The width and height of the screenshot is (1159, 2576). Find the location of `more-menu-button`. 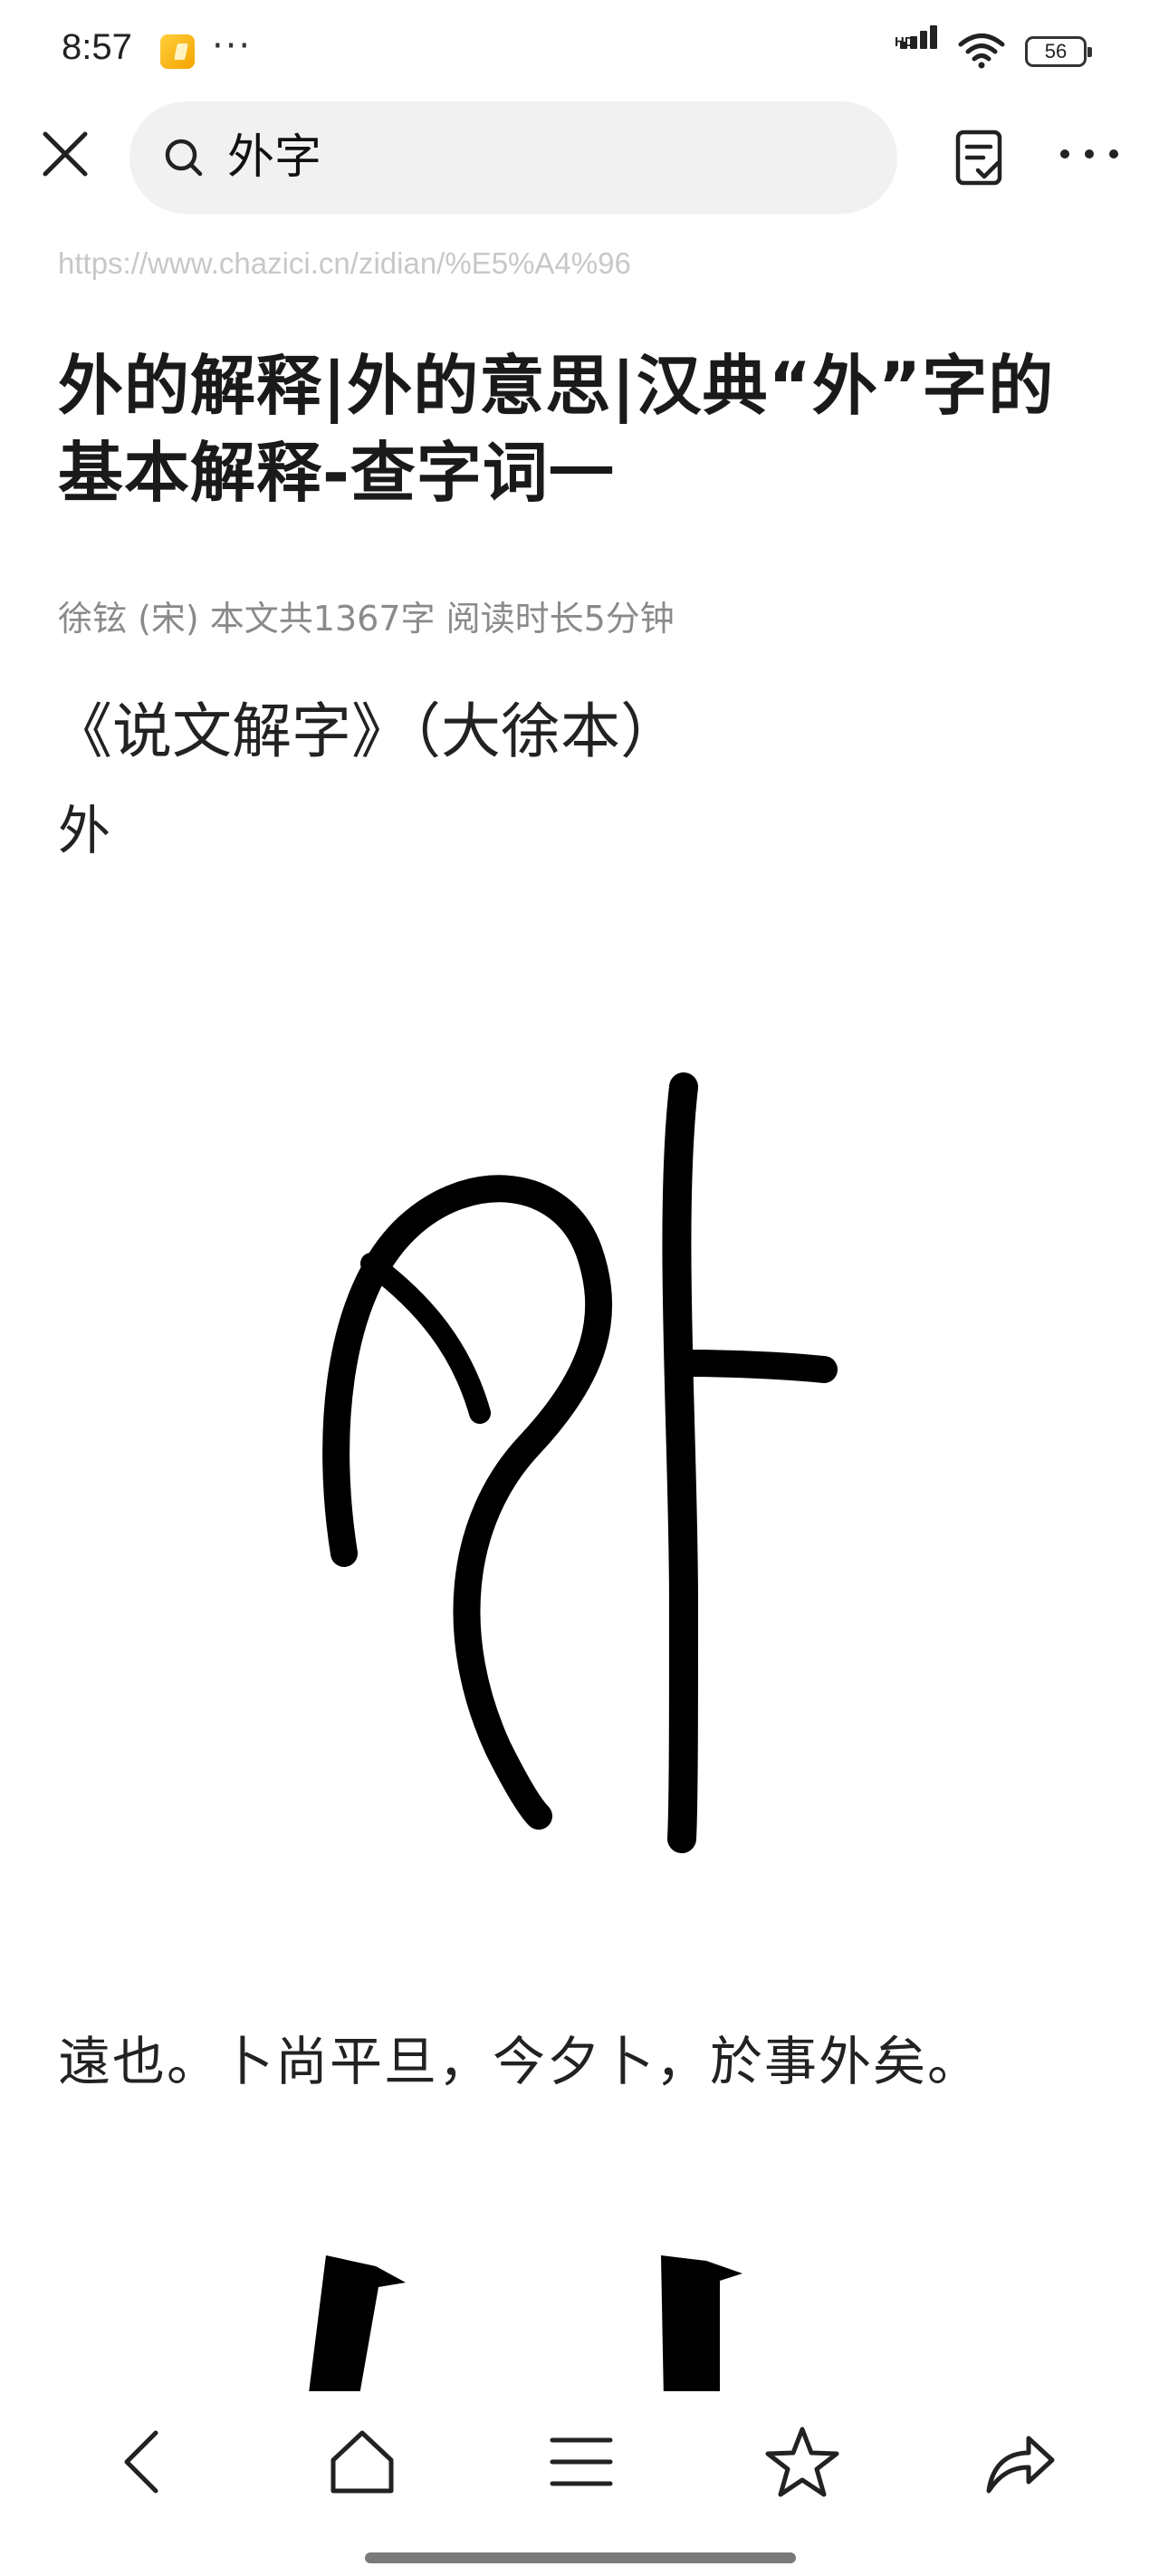

more-menu-button is located at coordinates (1089, 154).